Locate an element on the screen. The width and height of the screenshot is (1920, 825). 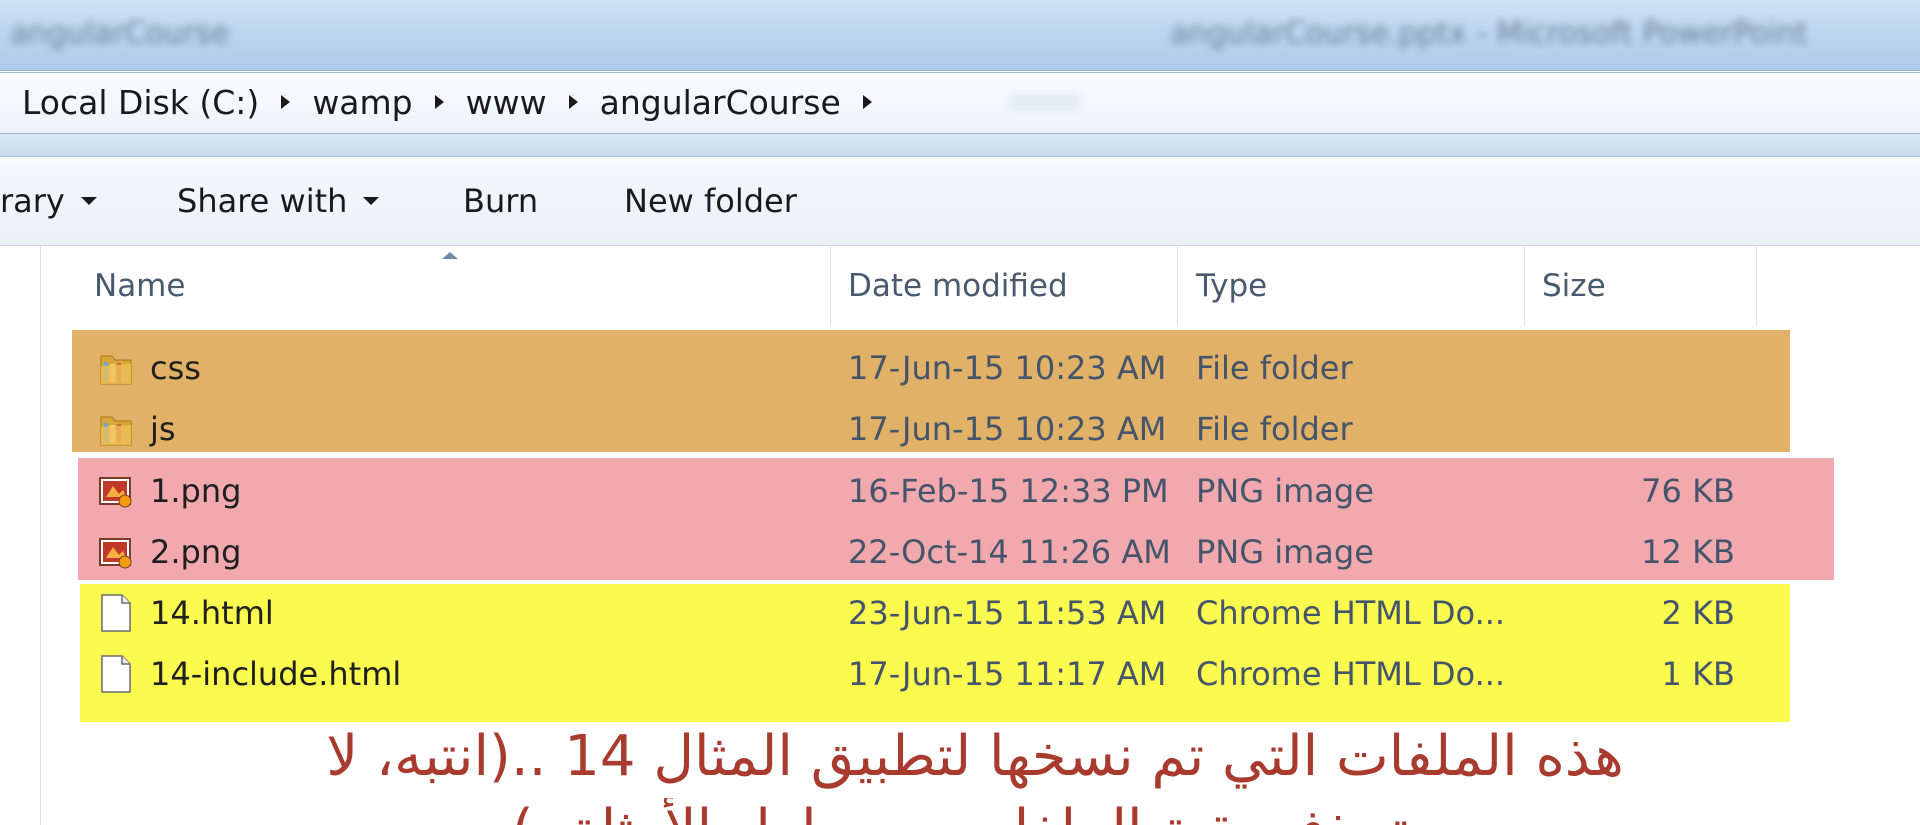
command-bar: rary Share with Burn New folder is located at coordinates (960, 201).